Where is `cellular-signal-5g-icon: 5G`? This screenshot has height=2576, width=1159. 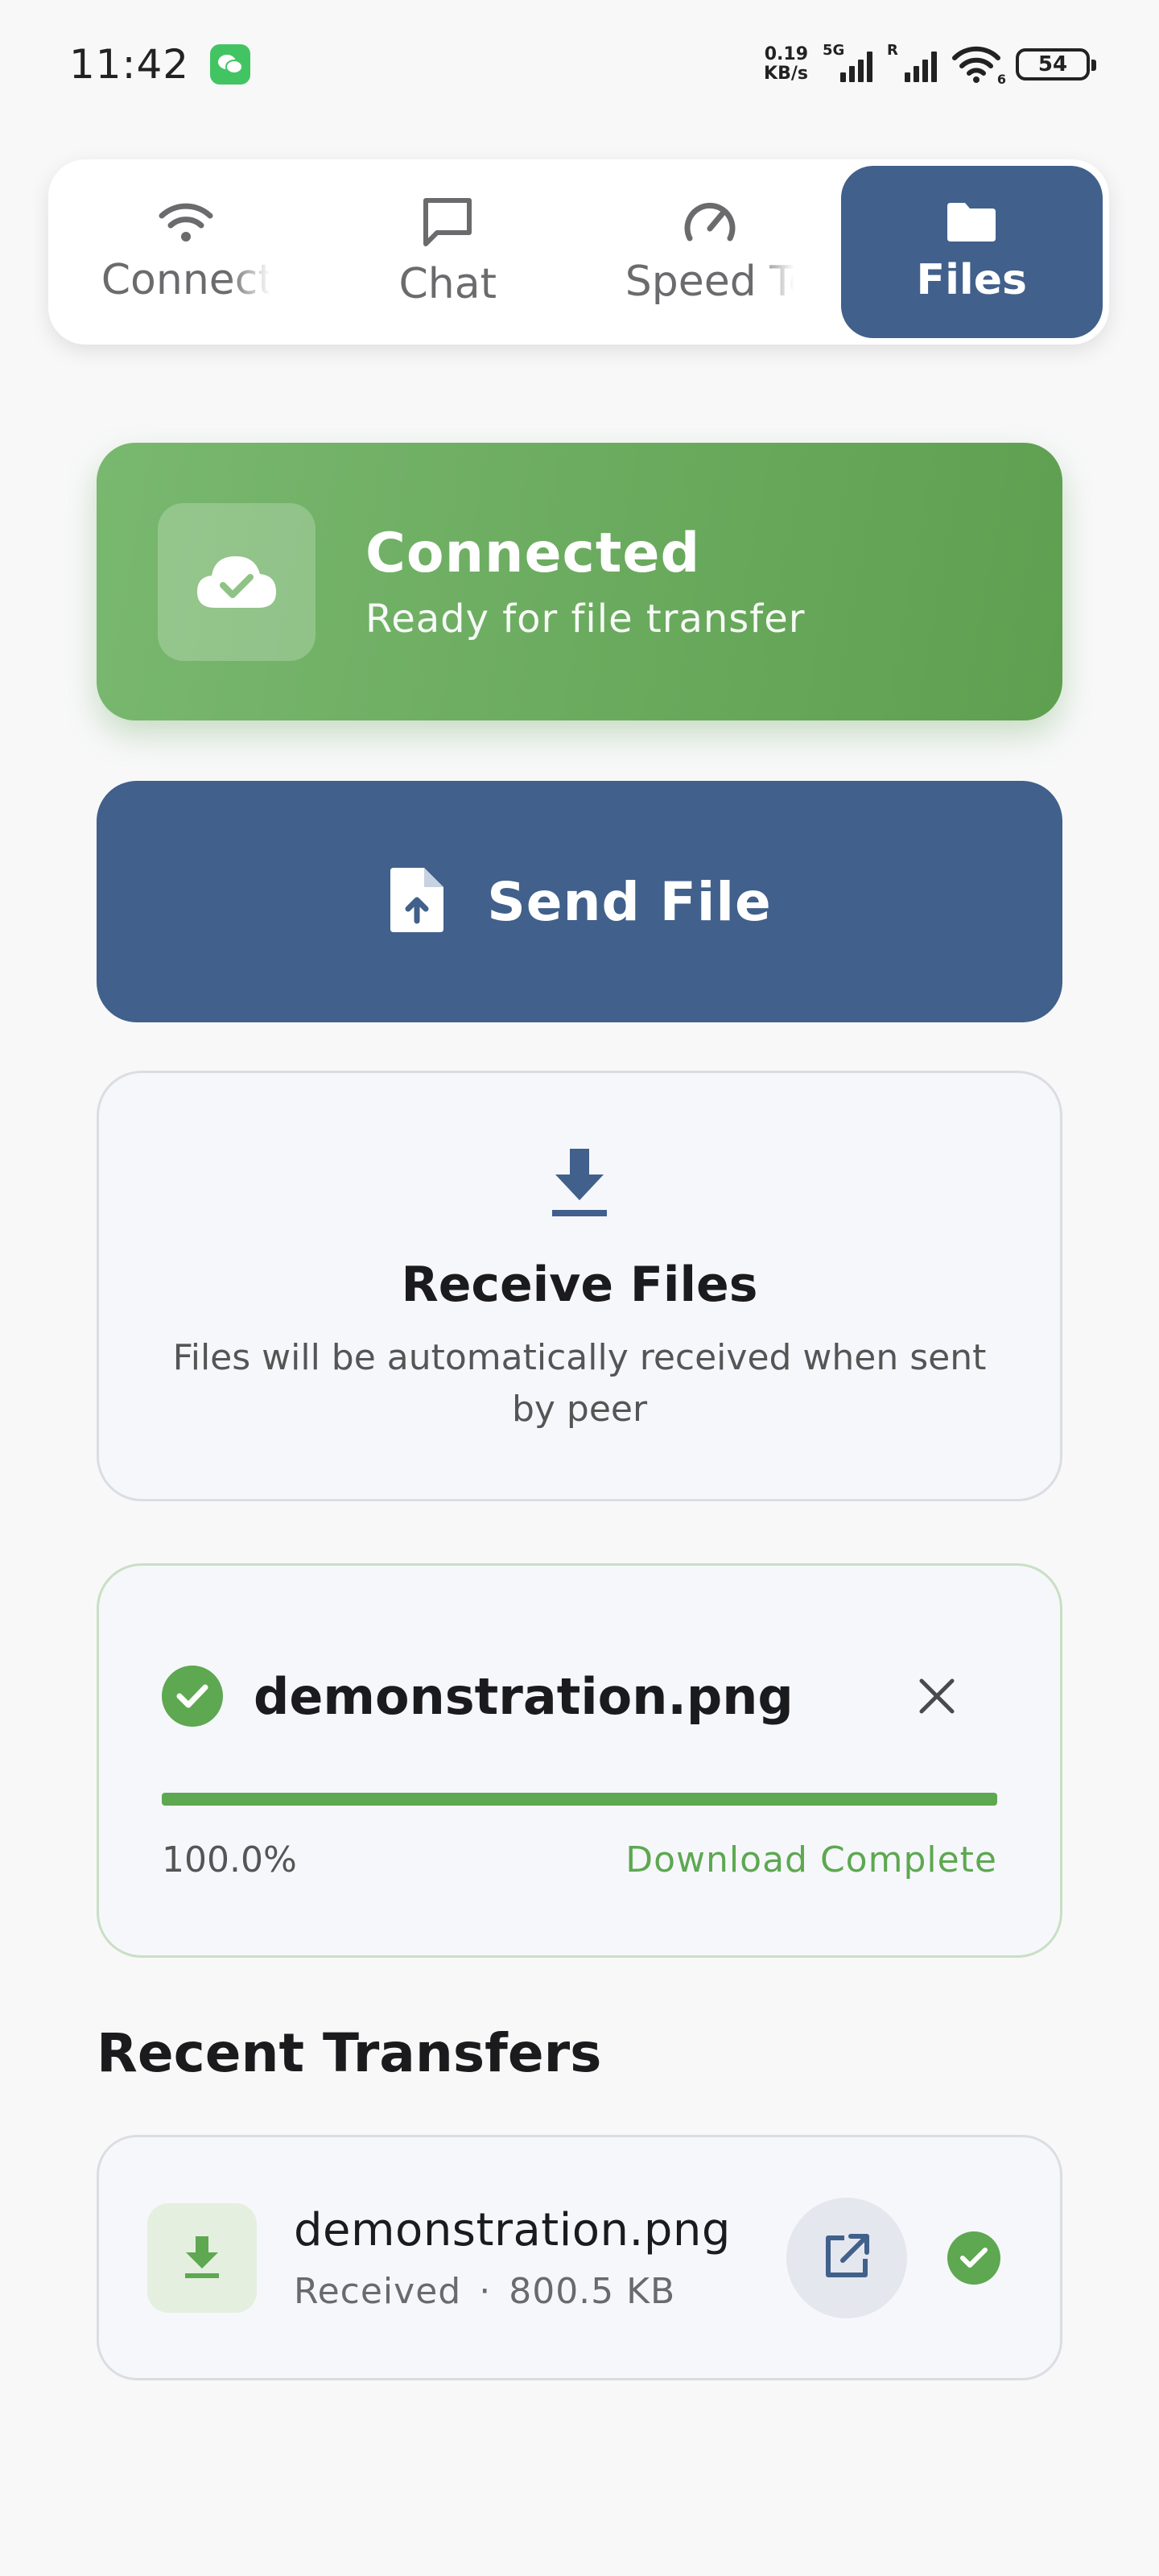 cellular-signal-5g-icon: 5G is located at coordinates (847, 62).